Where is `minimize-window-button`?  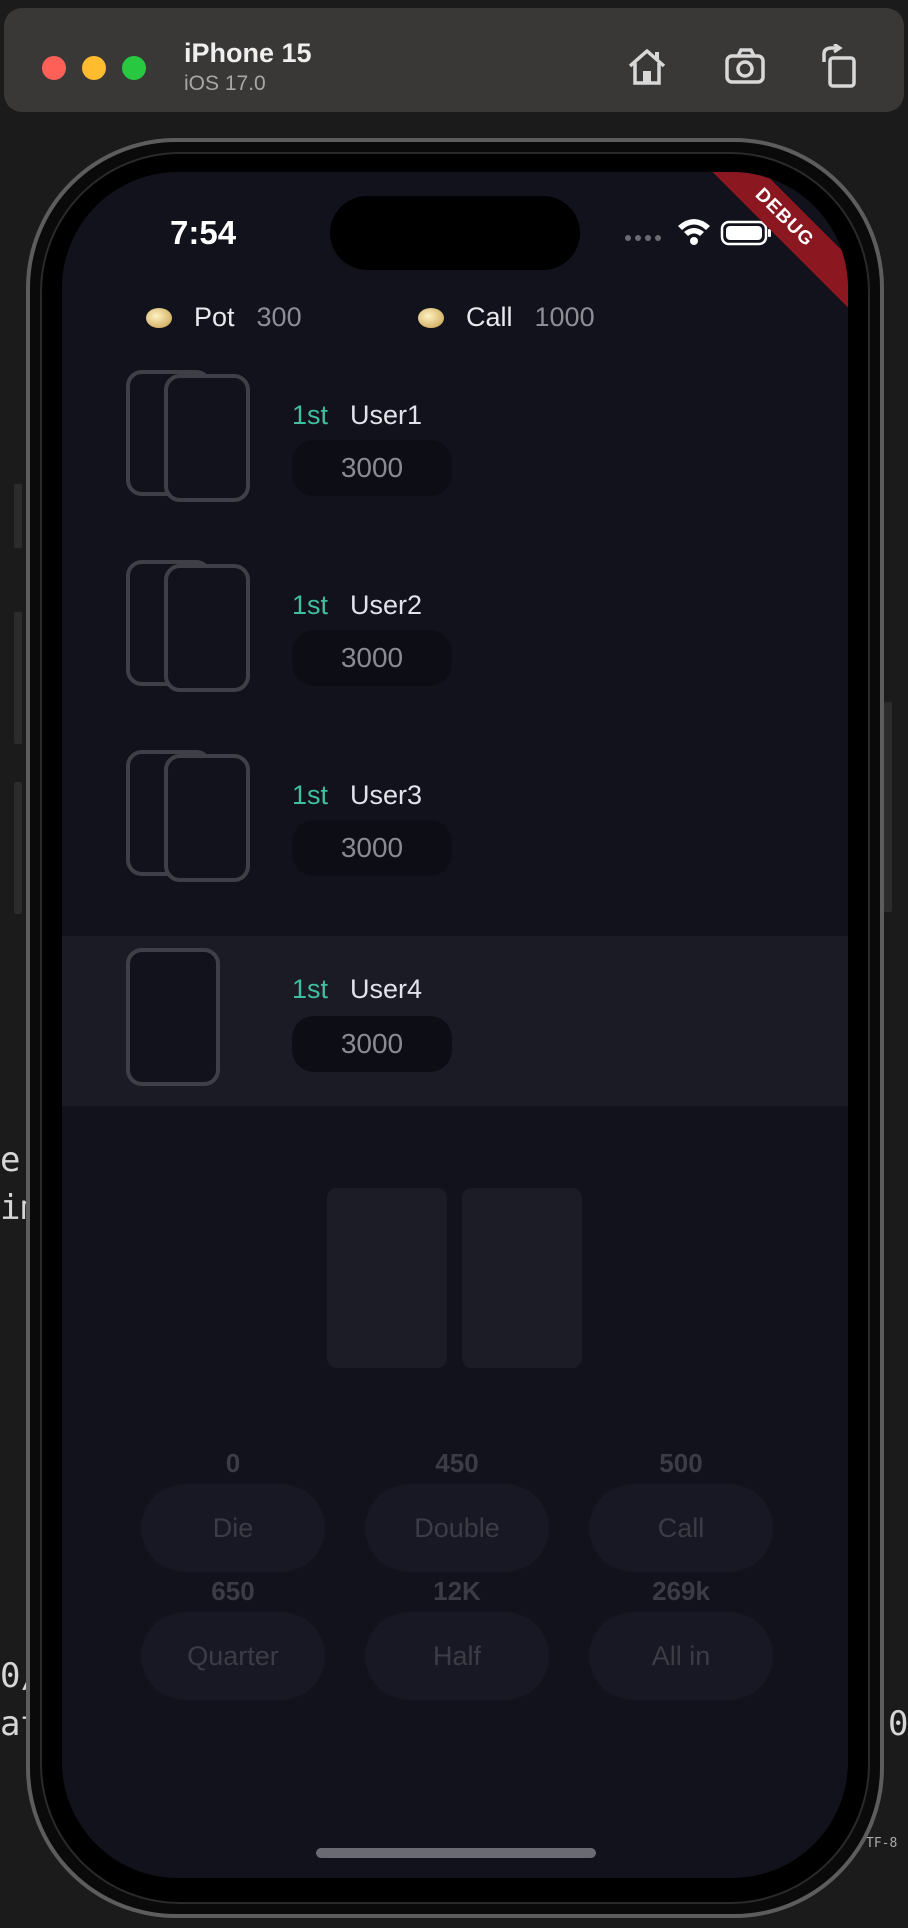 minimize-window-button is located at coordinates (94, 68).